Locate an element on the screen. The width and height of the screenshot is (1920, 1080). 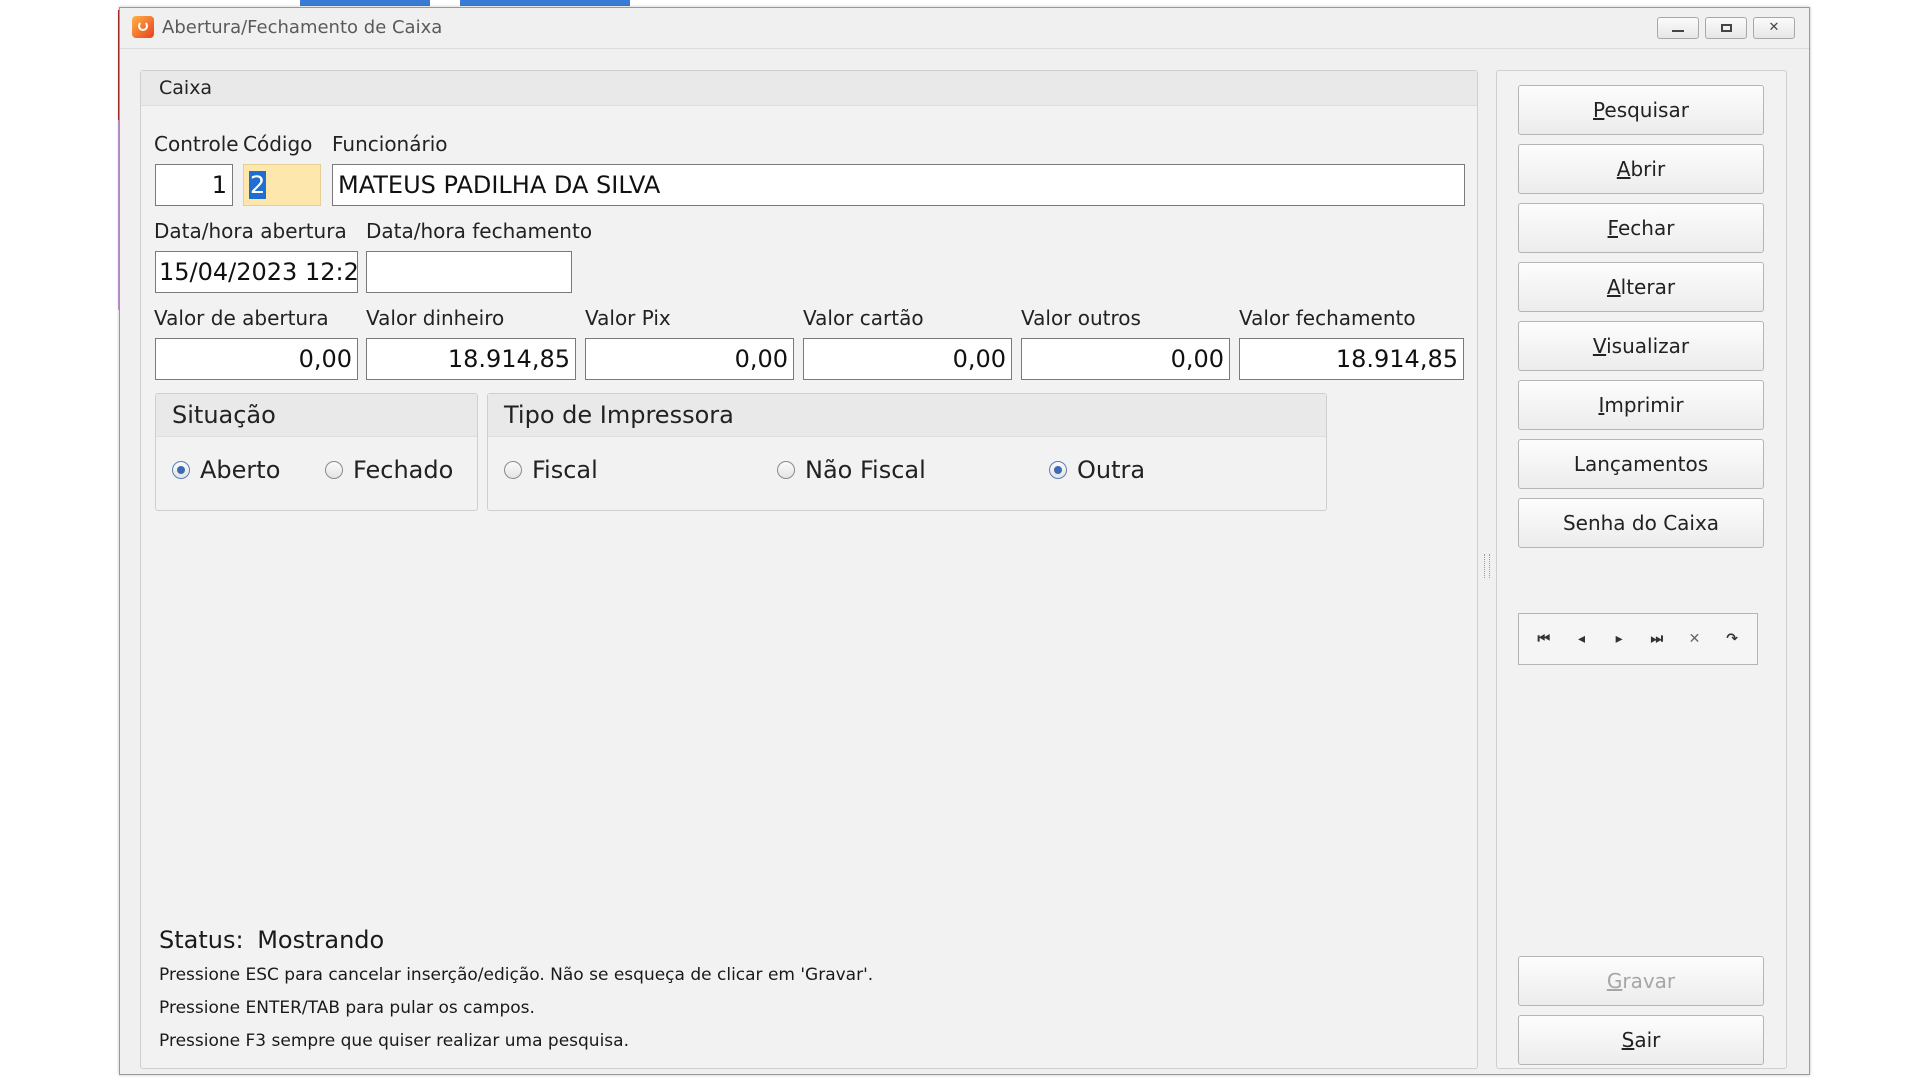
pesquisar-button: Pesquisar is located at coordinates (1641, 110).